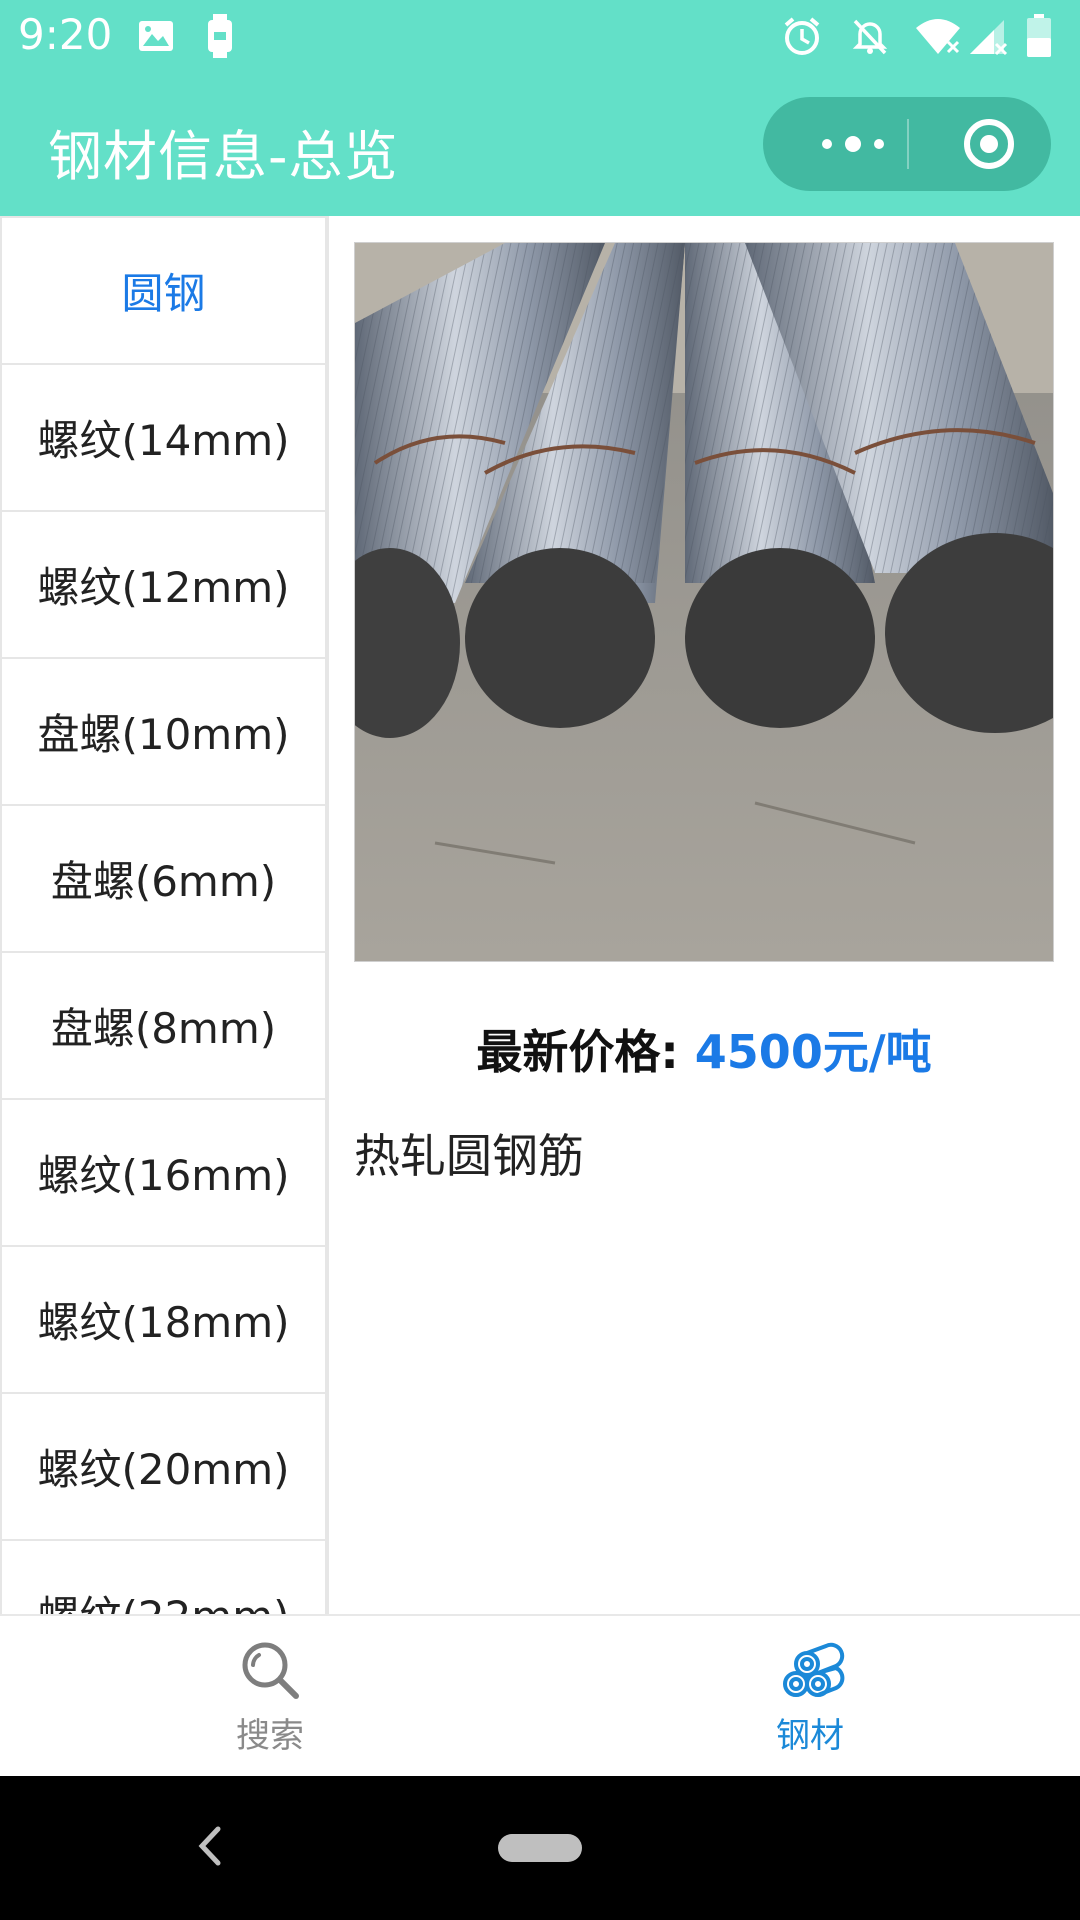 The width and height of the screenshot is (1080, 1920). Describe the element at coordinates (163, 1026) in the screenshot. I see `sidebar-item: 盘螺(8mm)` at that location.